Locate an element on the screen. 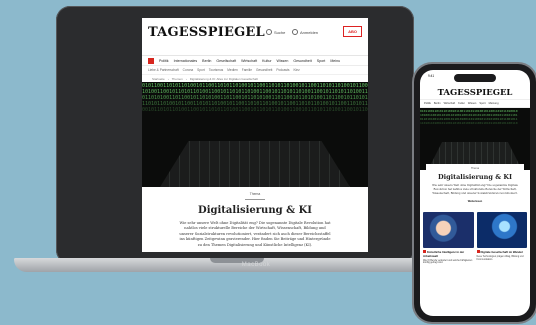  nav-item: Meinu is located at coordinates (335, 61).